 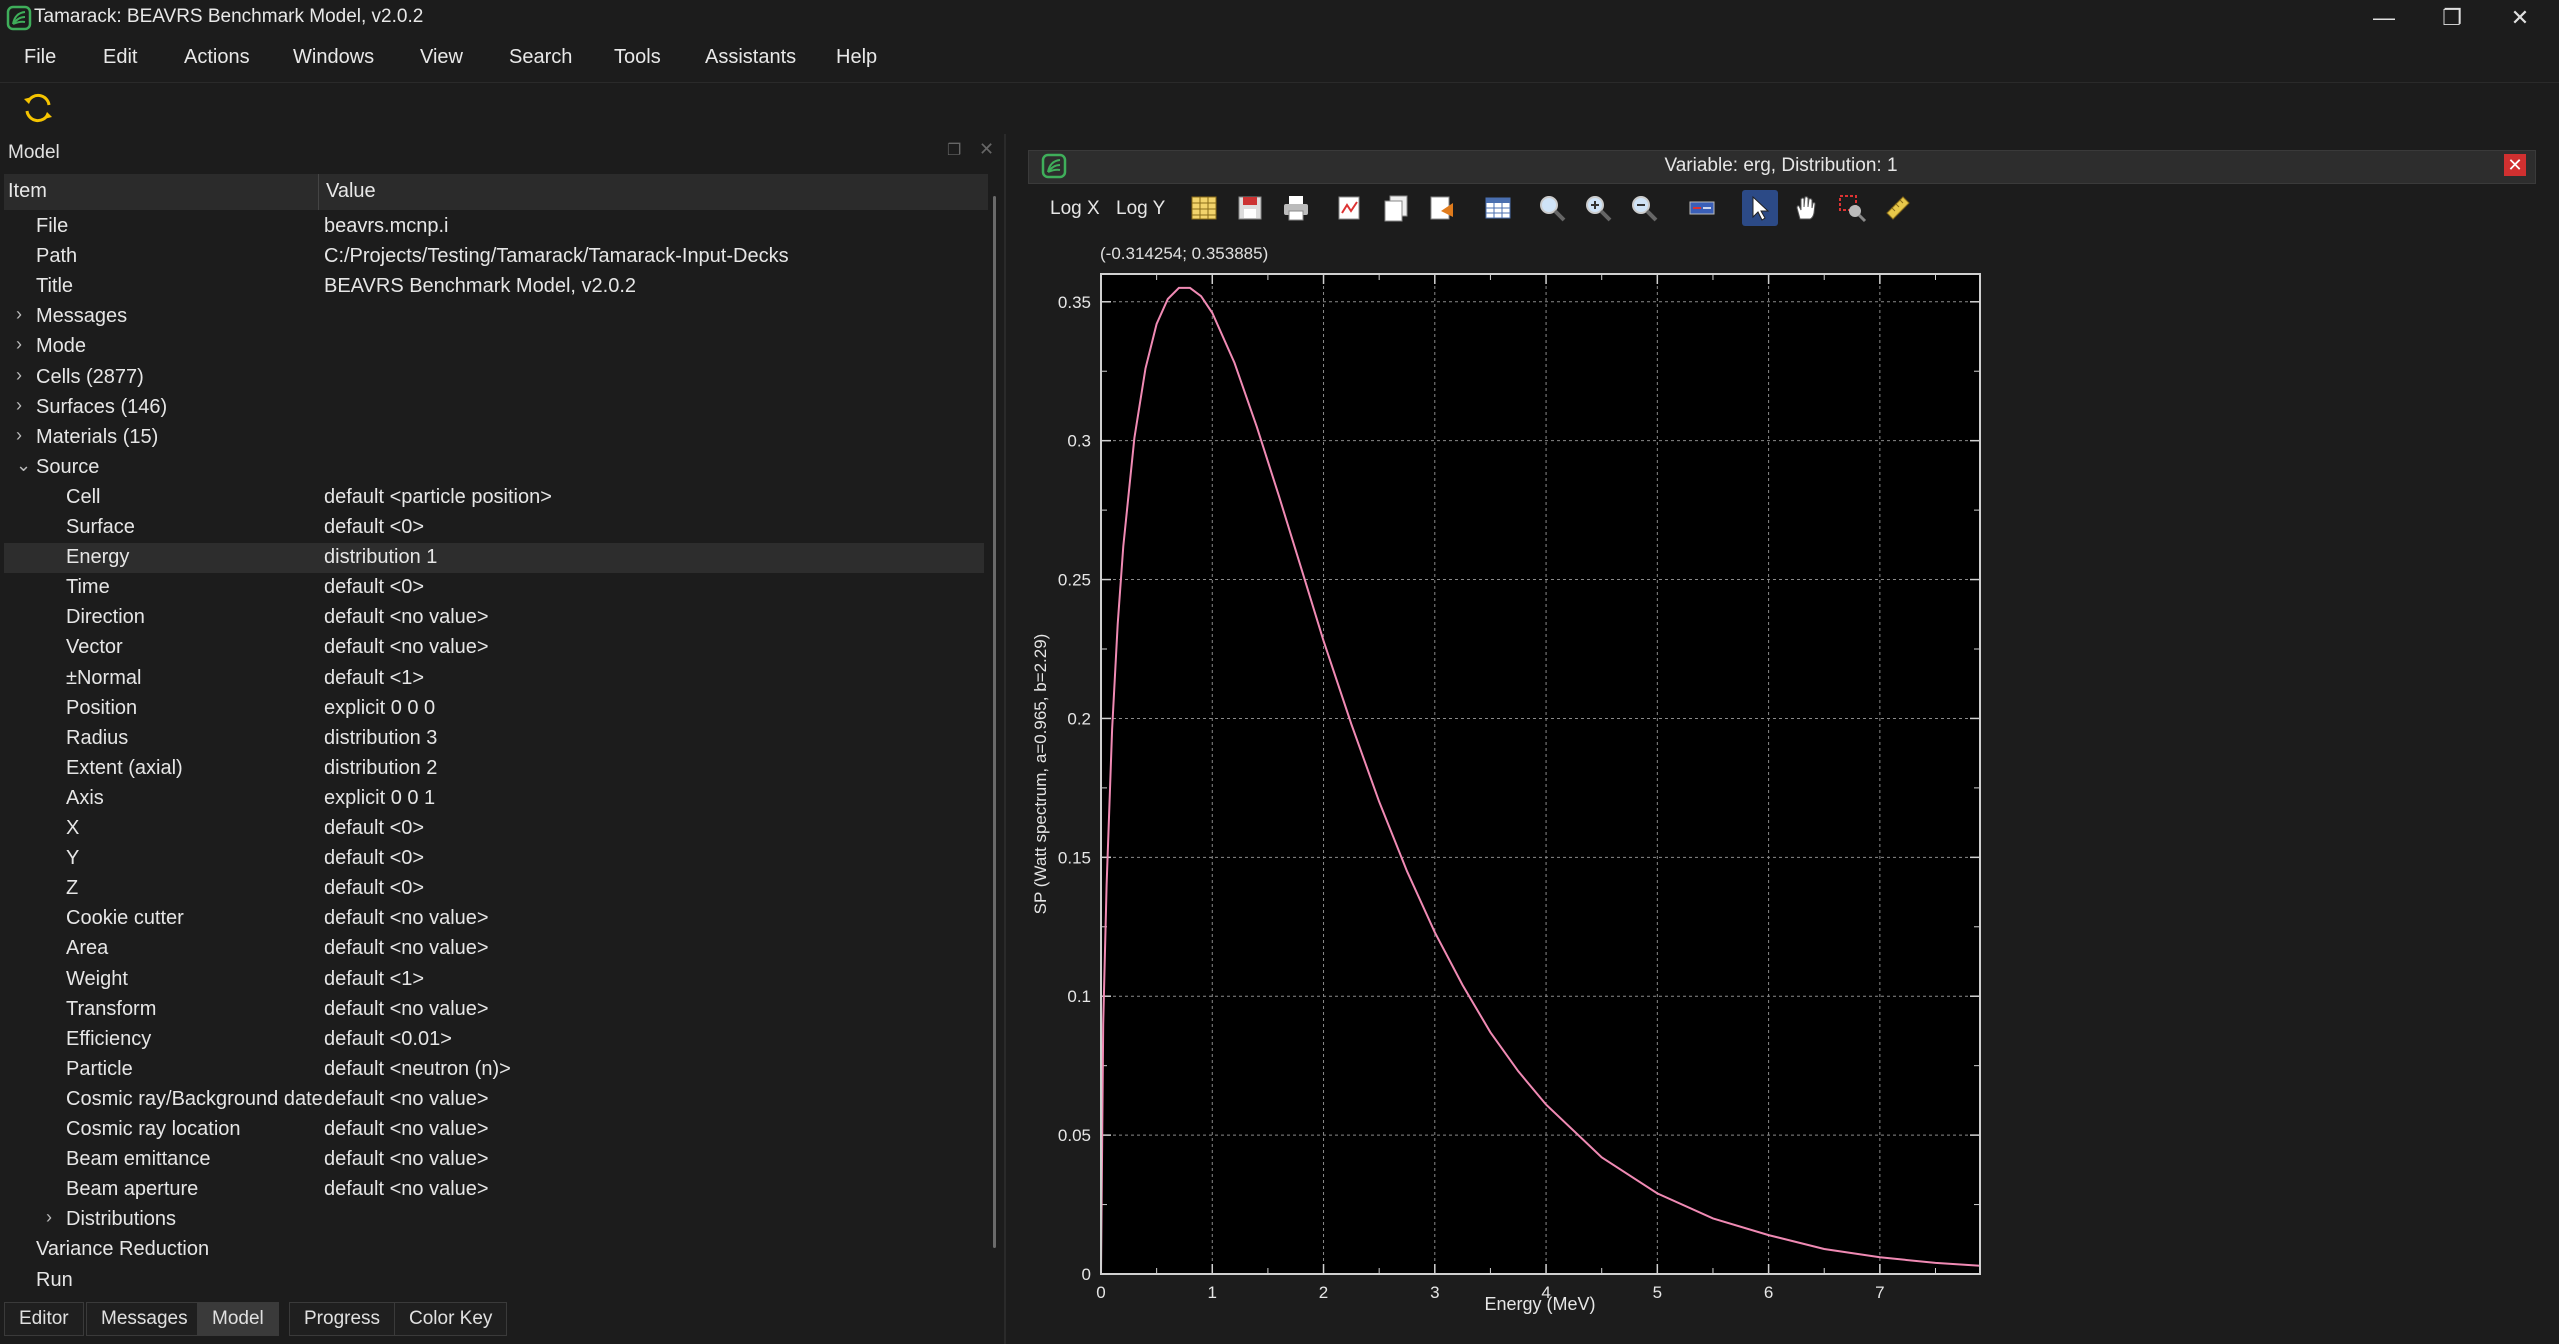 I want to click on tree-item-label: Extent (axial), so click(x=124, y=767).